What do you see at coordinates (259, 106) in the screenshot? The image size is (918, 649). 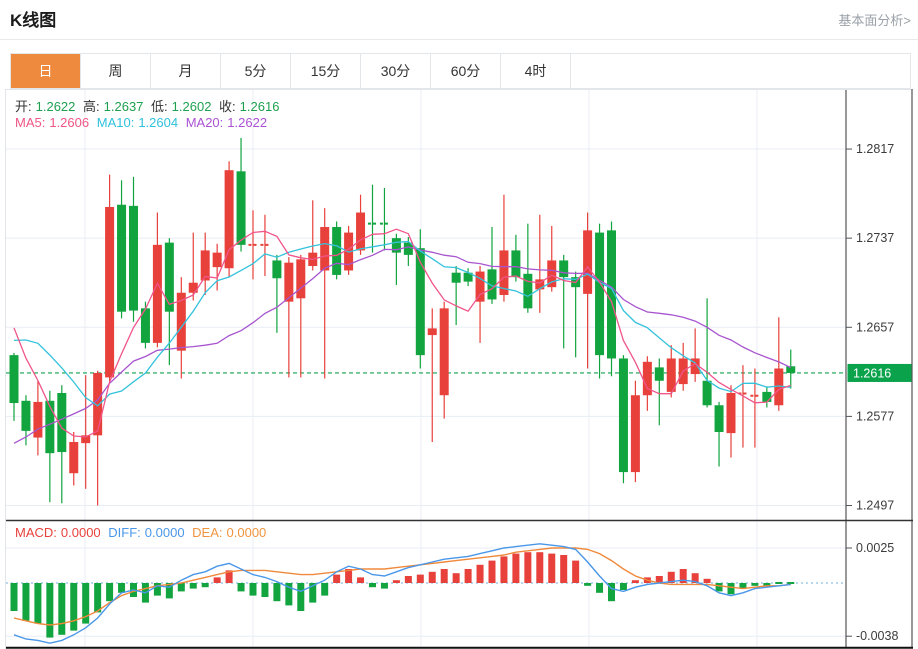 I see `close-value: 1.2616` at bounding box center [259, 106].